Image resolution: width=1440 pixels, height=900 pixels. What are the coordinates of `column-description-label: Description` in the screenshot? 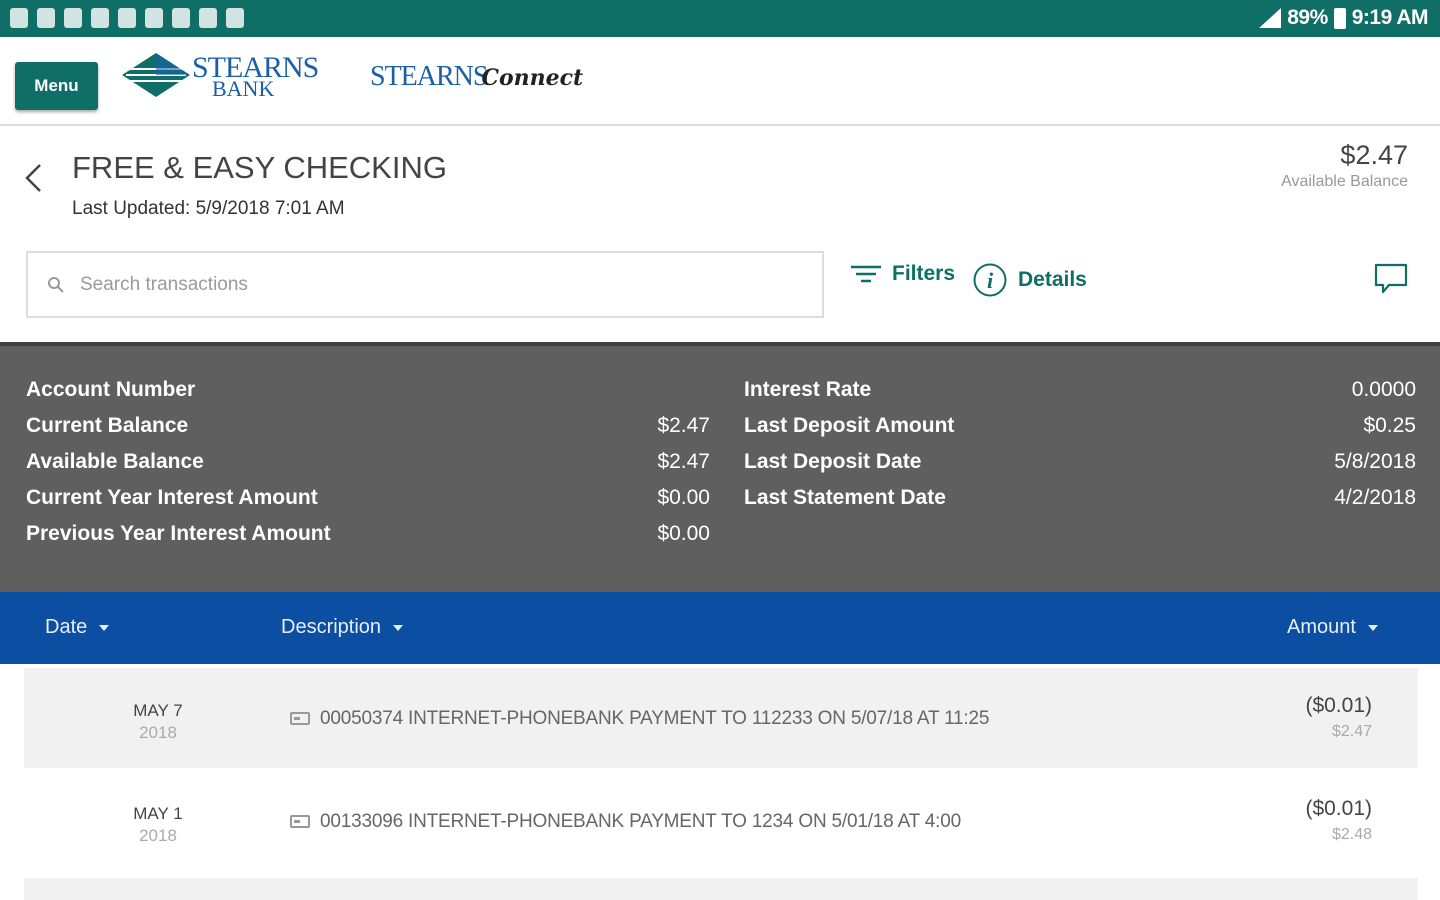 It's located at (331, 627).